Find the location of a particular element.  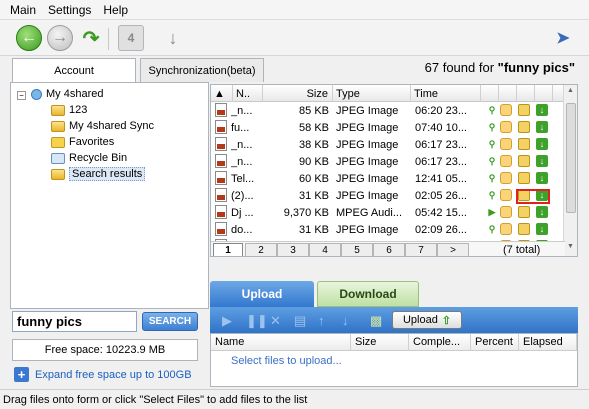

table-row: do... 31 KB JPEG Image 02:09 26... ⚲ ↓ is located at coordinates (388, 229).